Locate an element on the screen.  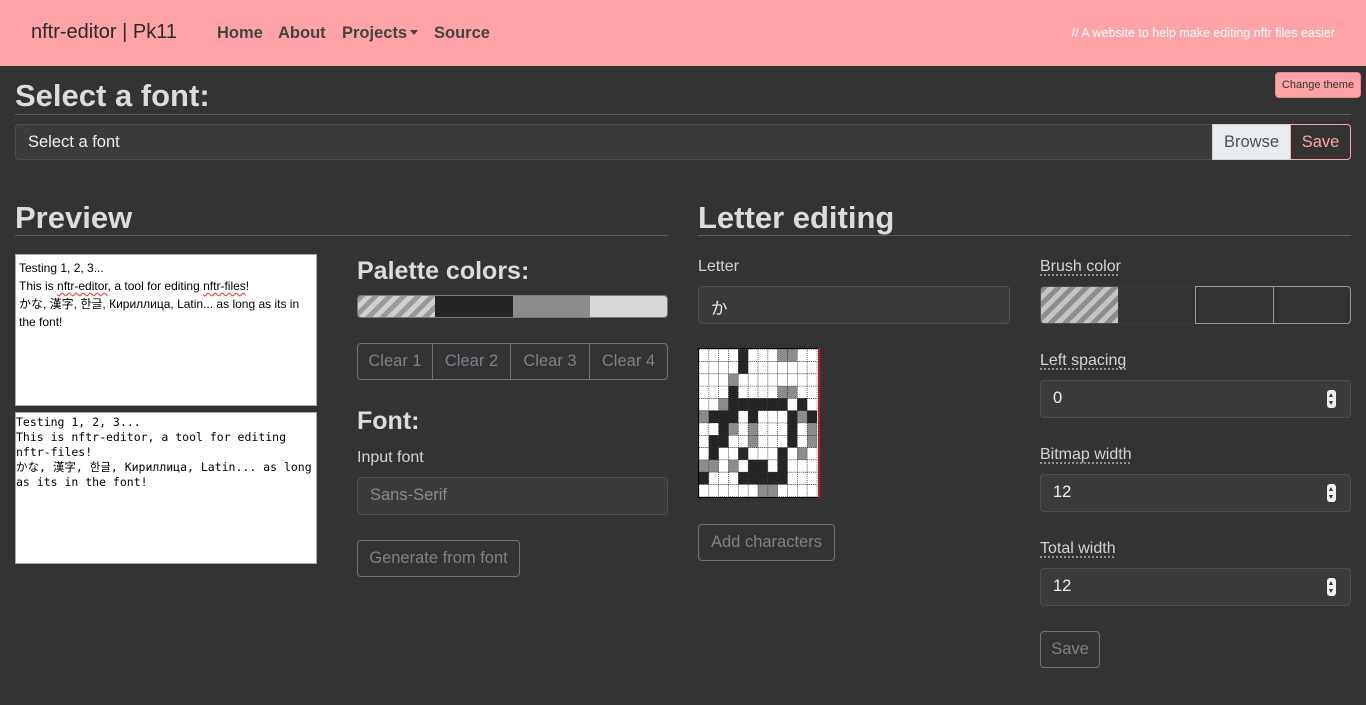
add-characters-button: Add characters is located at coordinates (766, 542).